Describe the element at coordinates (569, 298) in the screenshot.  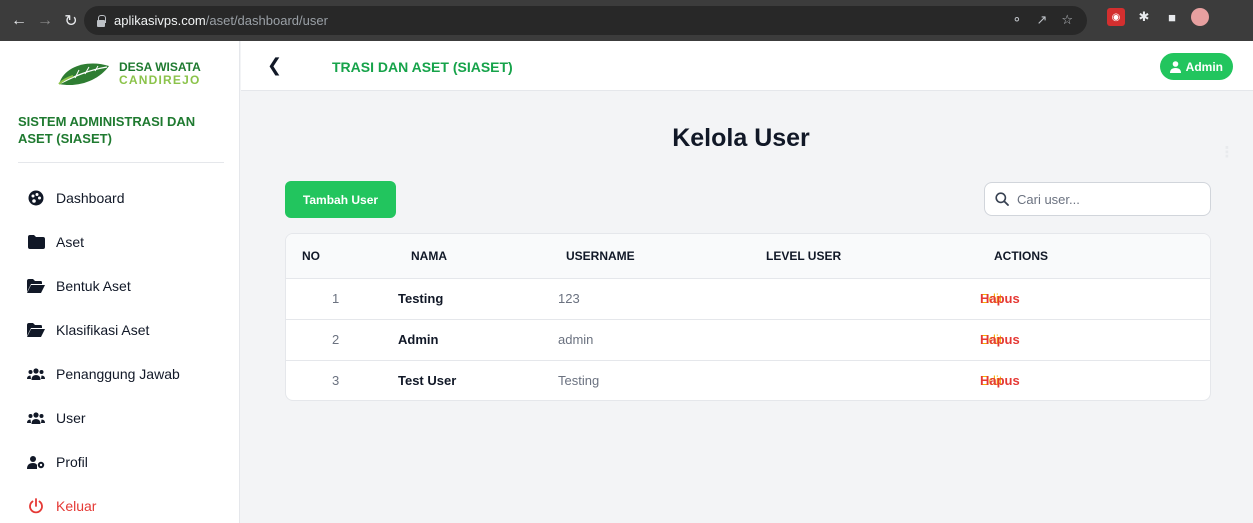
I see `cell-username: 123` at that location.